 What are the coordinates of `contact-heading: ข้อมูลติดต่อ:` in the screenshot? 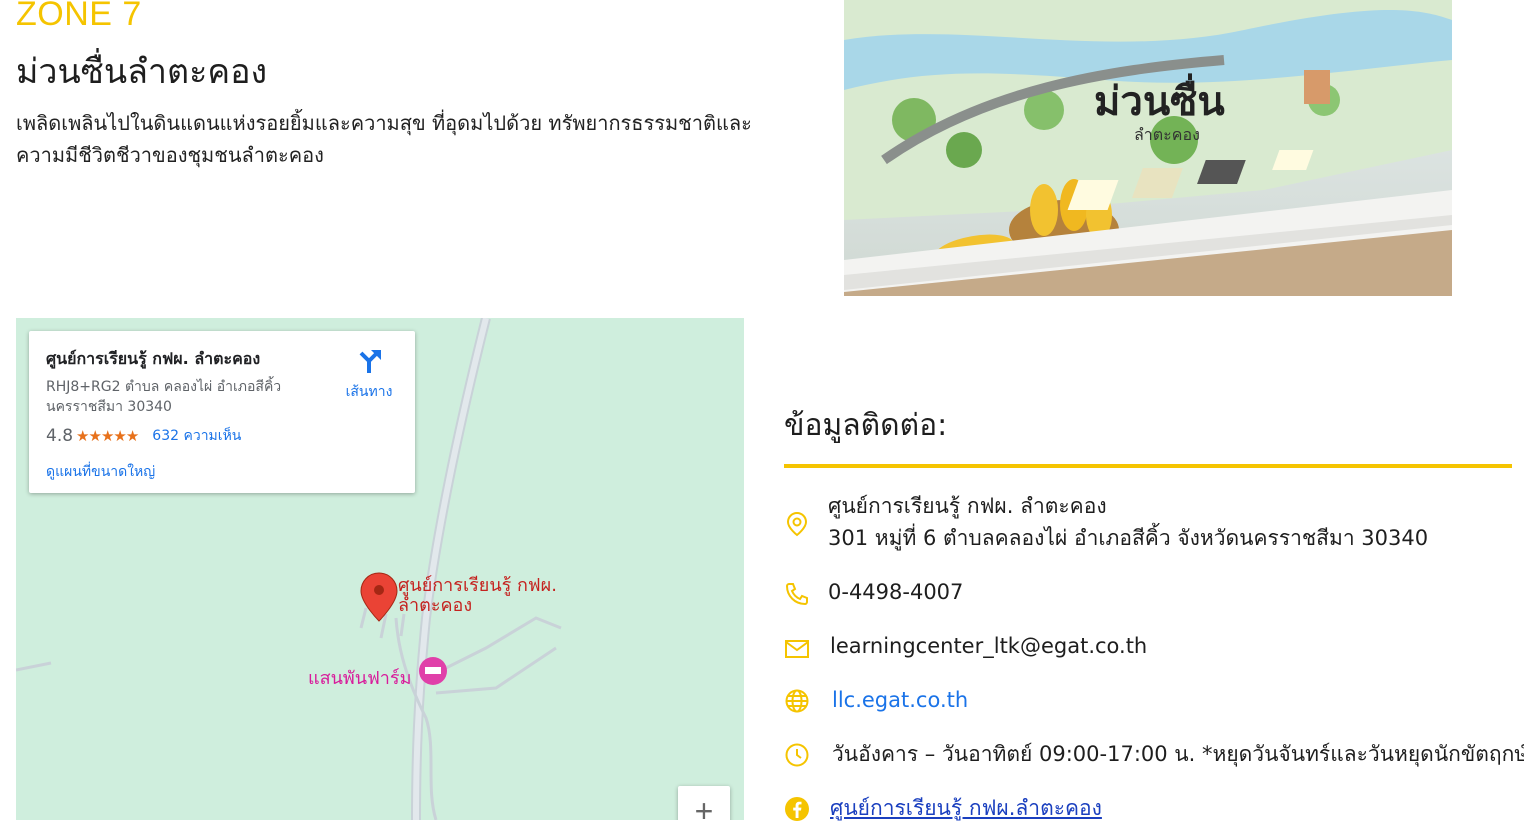 It's located at (866, 425).